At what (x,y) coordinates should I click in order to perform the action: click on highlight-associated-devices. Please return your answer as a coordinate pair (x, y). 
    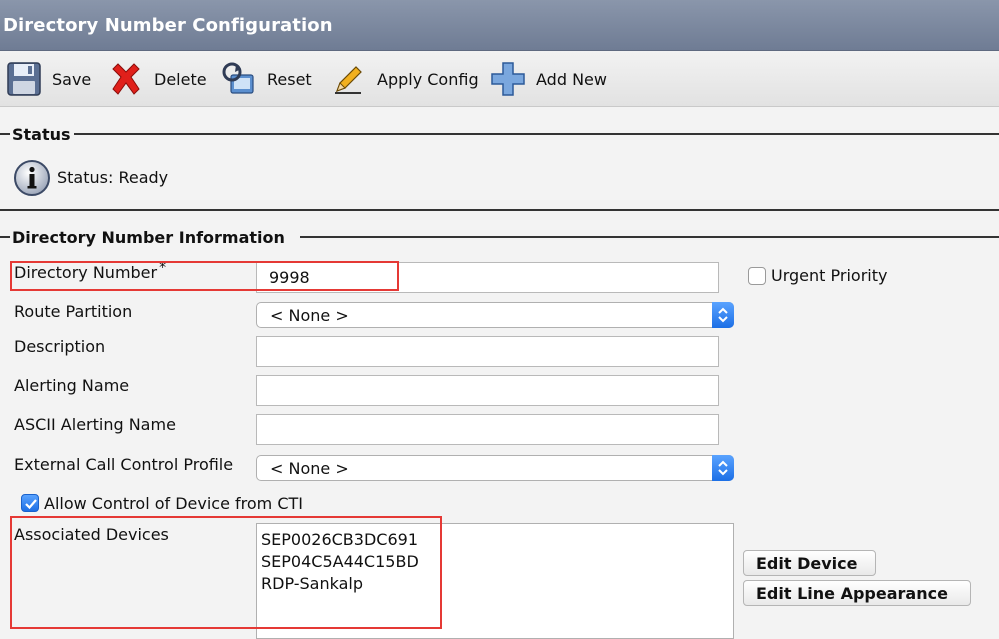
    Looking at the image, I should click on (226, 572).